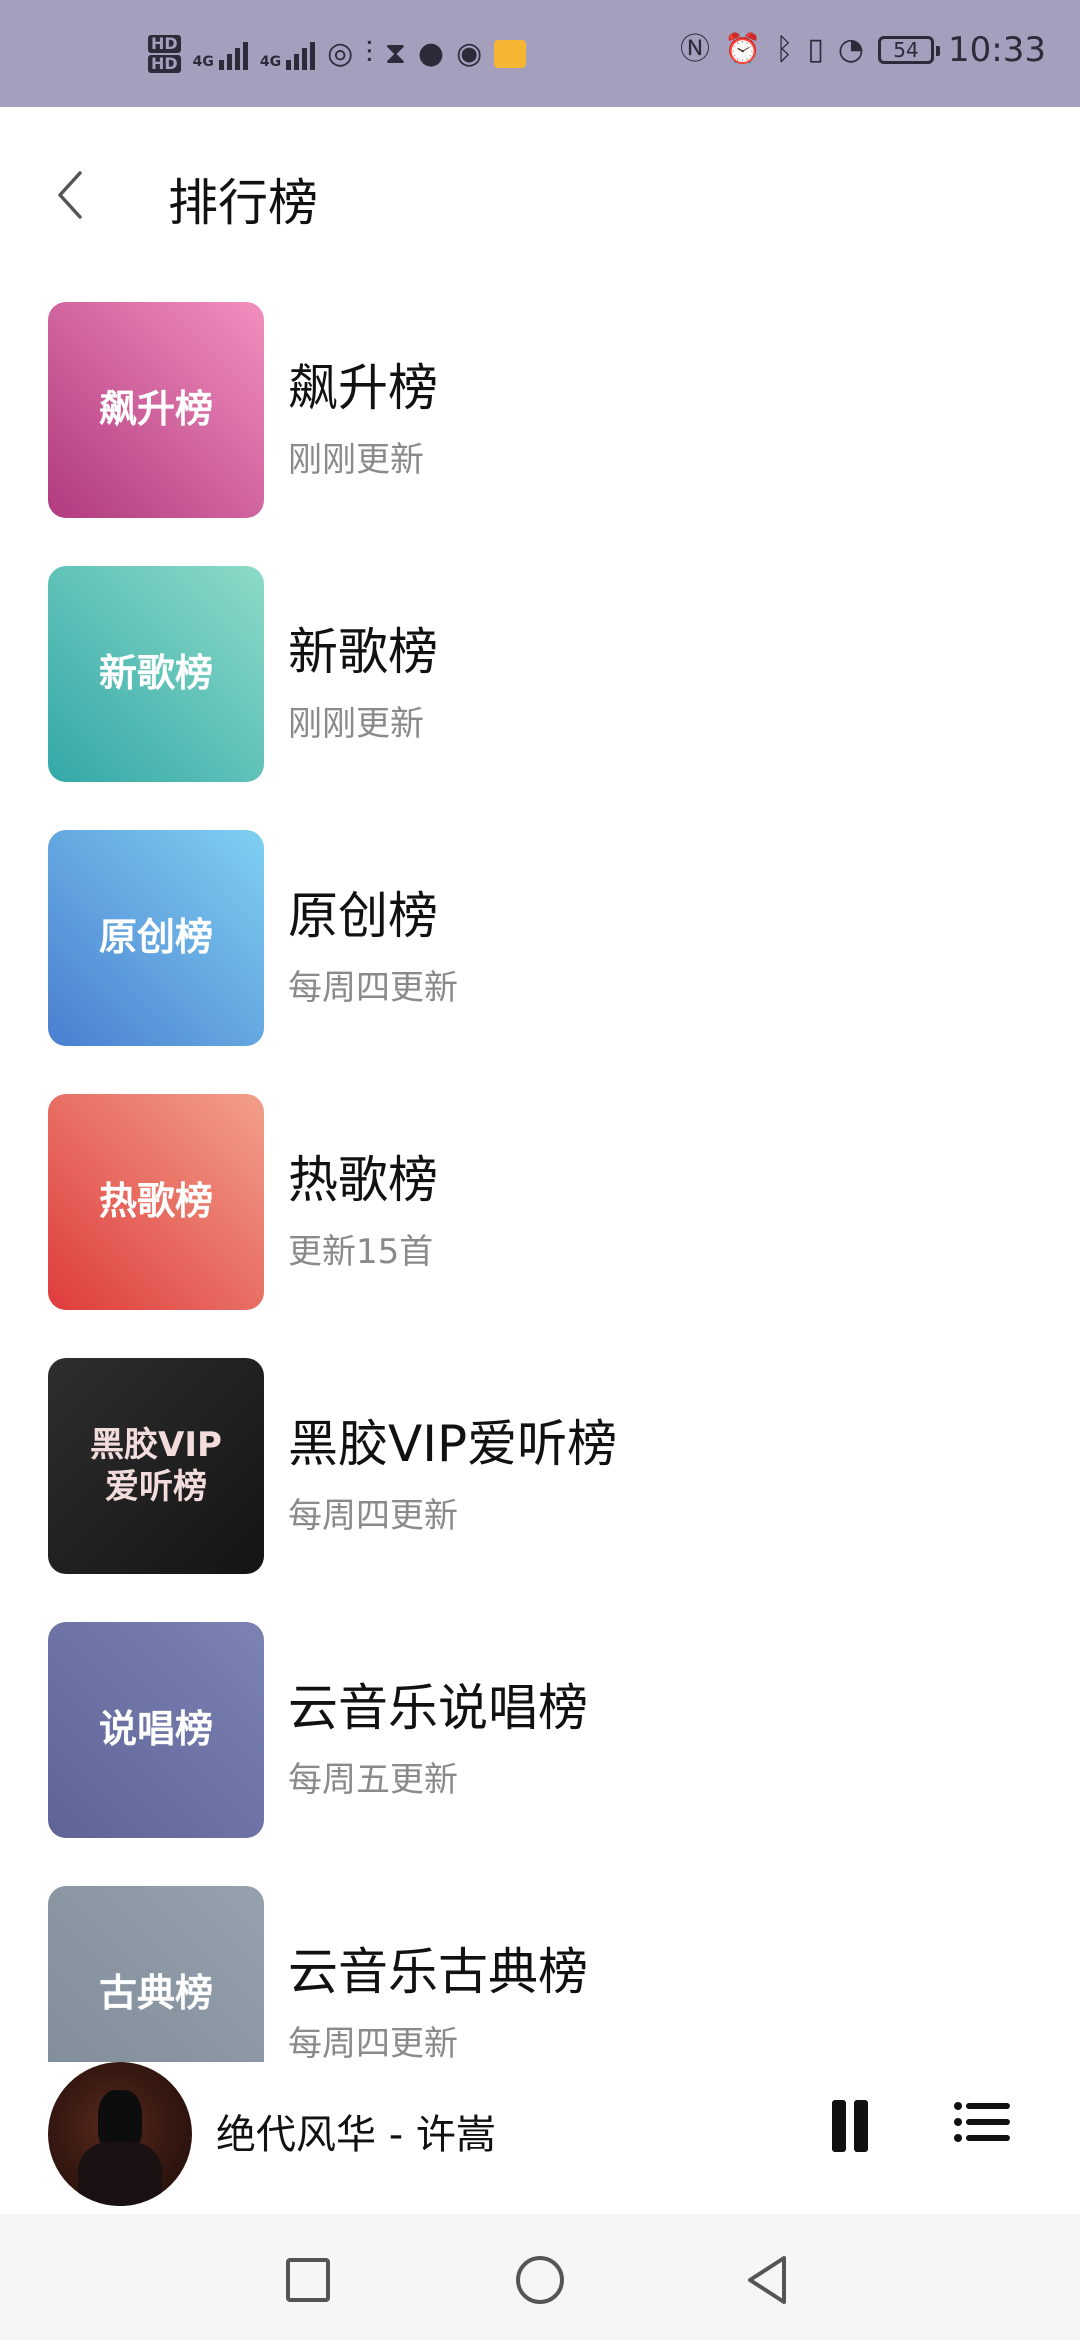 This screenshot has width=1080, height=2340. I want to click on list-item: 新歌榜 新歌榜 刚刚更新, so click(540, 673).